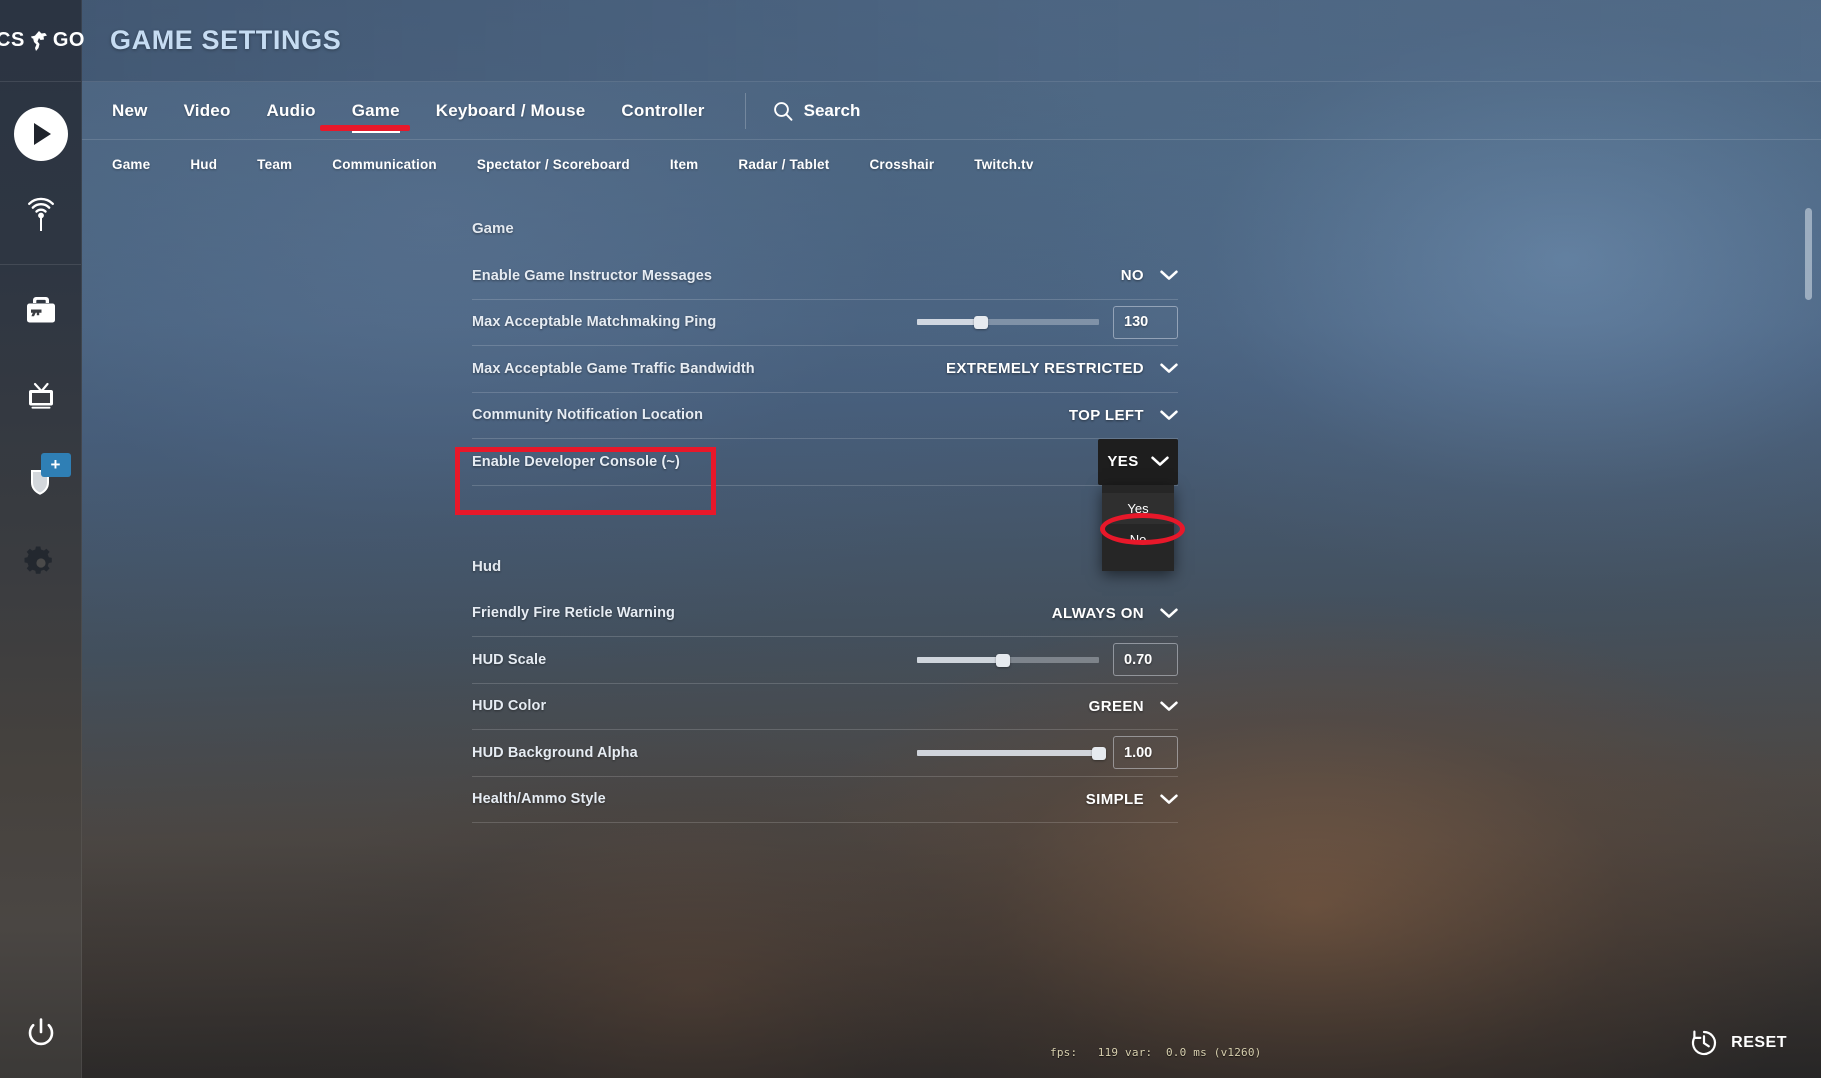 The image size is (1821, 1078). What do you see at coordinates (1808, 600) in the screenshot?
I see `content-scrollbar` at bounding box center [1808, 600].